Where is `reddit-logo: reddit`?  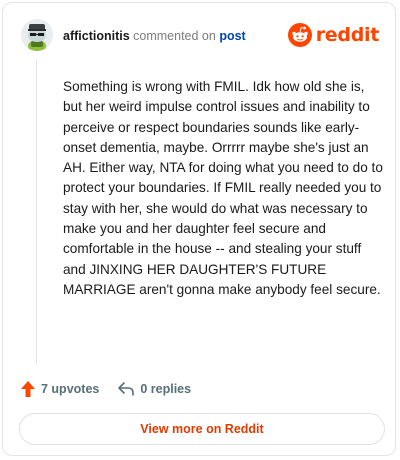
reddit-logo: reddit is located at coordinates (333, 35).